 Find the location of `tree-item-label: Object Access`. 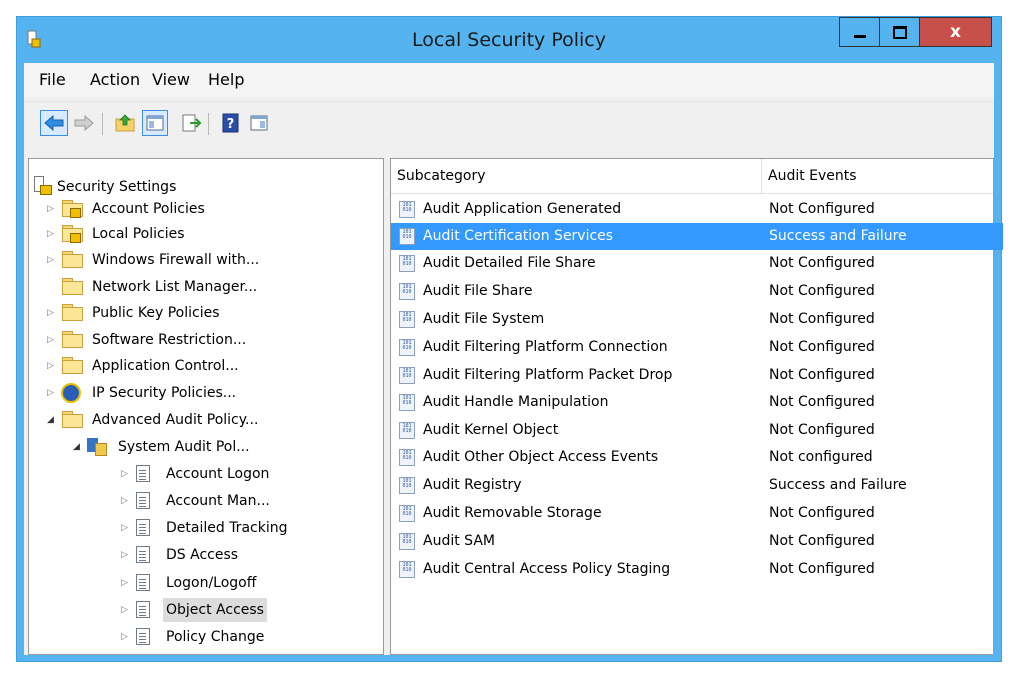

tree-item-label: Object Access is located at coordinates (215, 610).